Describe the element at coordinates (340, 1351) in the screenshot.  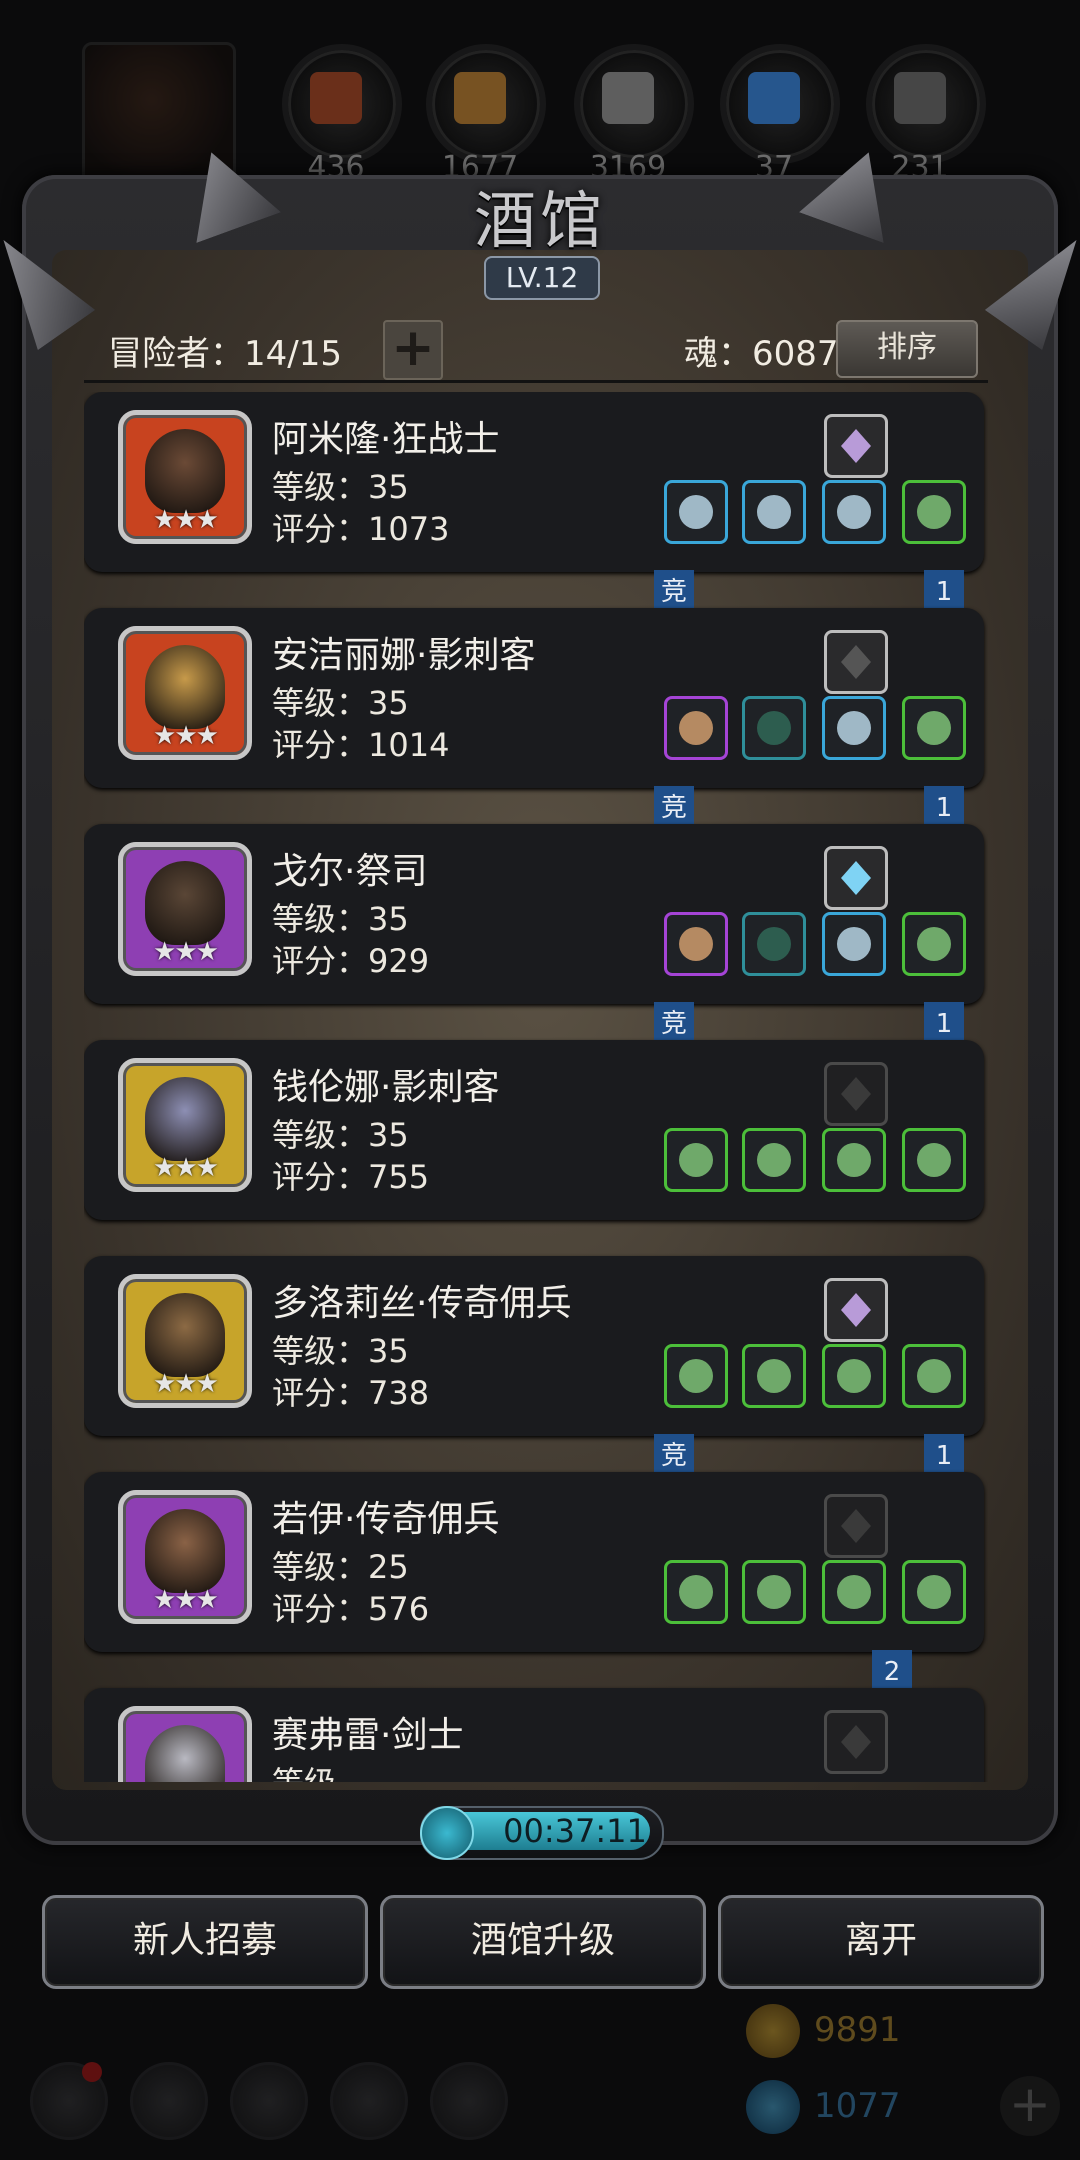
I see `hero-level: 等级：35` at that location.